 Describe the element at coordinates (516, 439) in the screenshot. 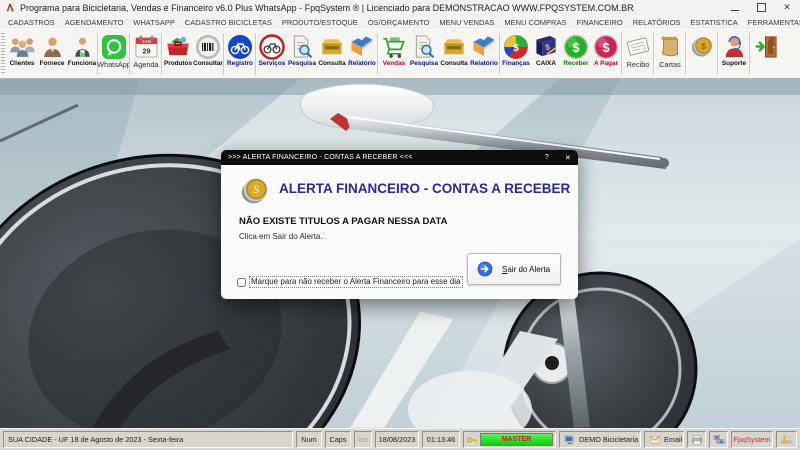

I see `status-user: MASTER` at that location.